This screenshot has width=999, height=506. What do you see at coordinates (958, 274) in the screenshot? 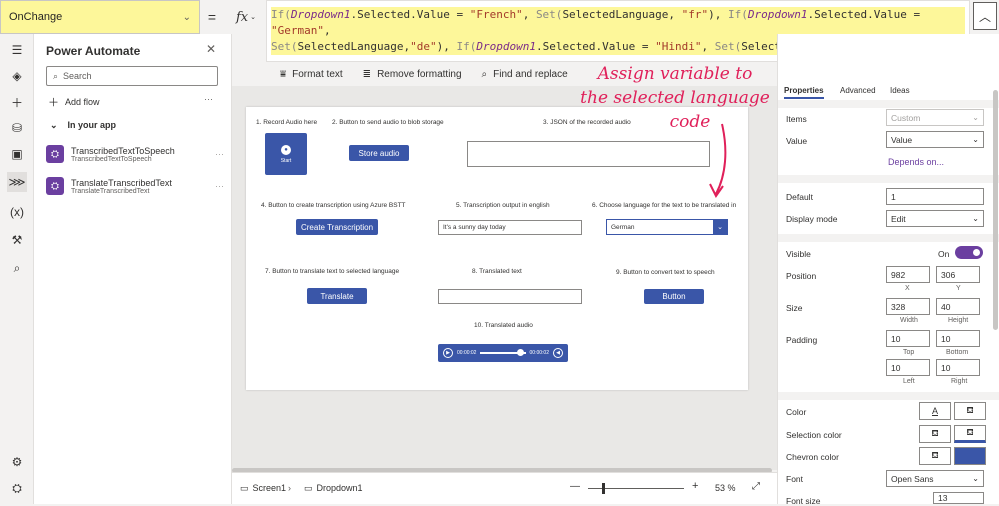
I see `position-y-input: 306` at bounding box center [958, 274].